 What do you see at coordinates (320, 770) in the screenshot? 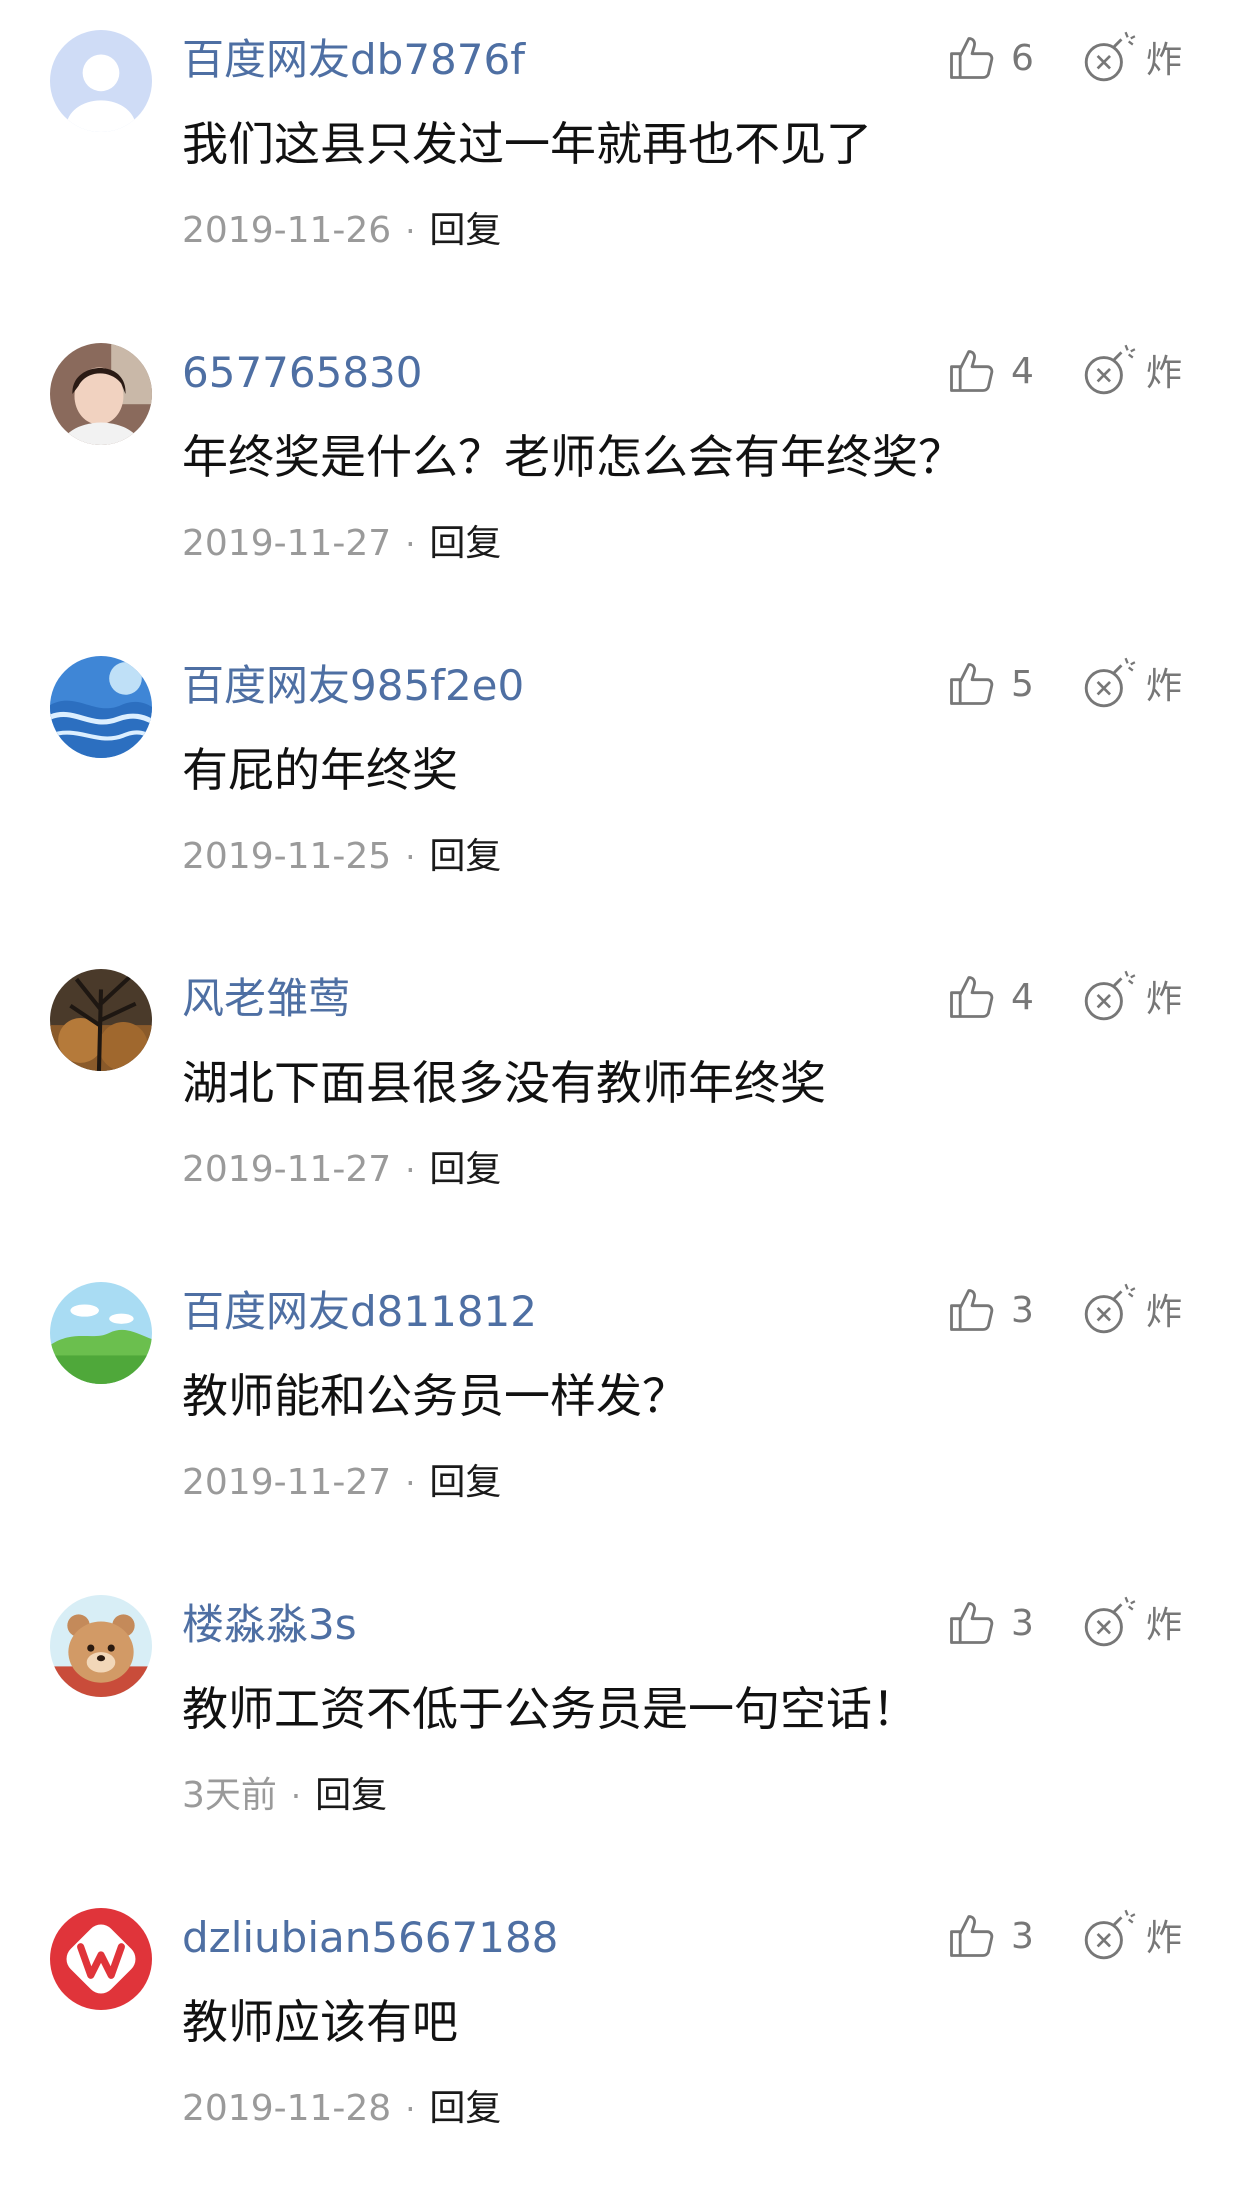
I see `comment-text: 有屁的年终奖` at bounding box center [320, 770].